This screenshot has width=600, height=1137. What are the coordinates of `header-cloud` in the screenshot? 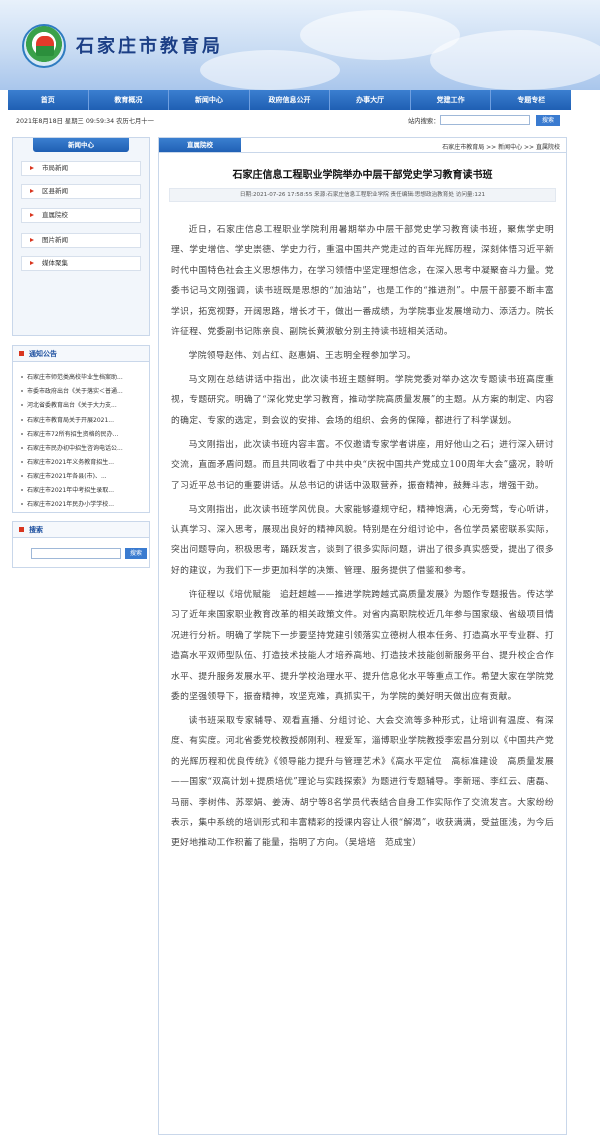 It's located at (515, 60).